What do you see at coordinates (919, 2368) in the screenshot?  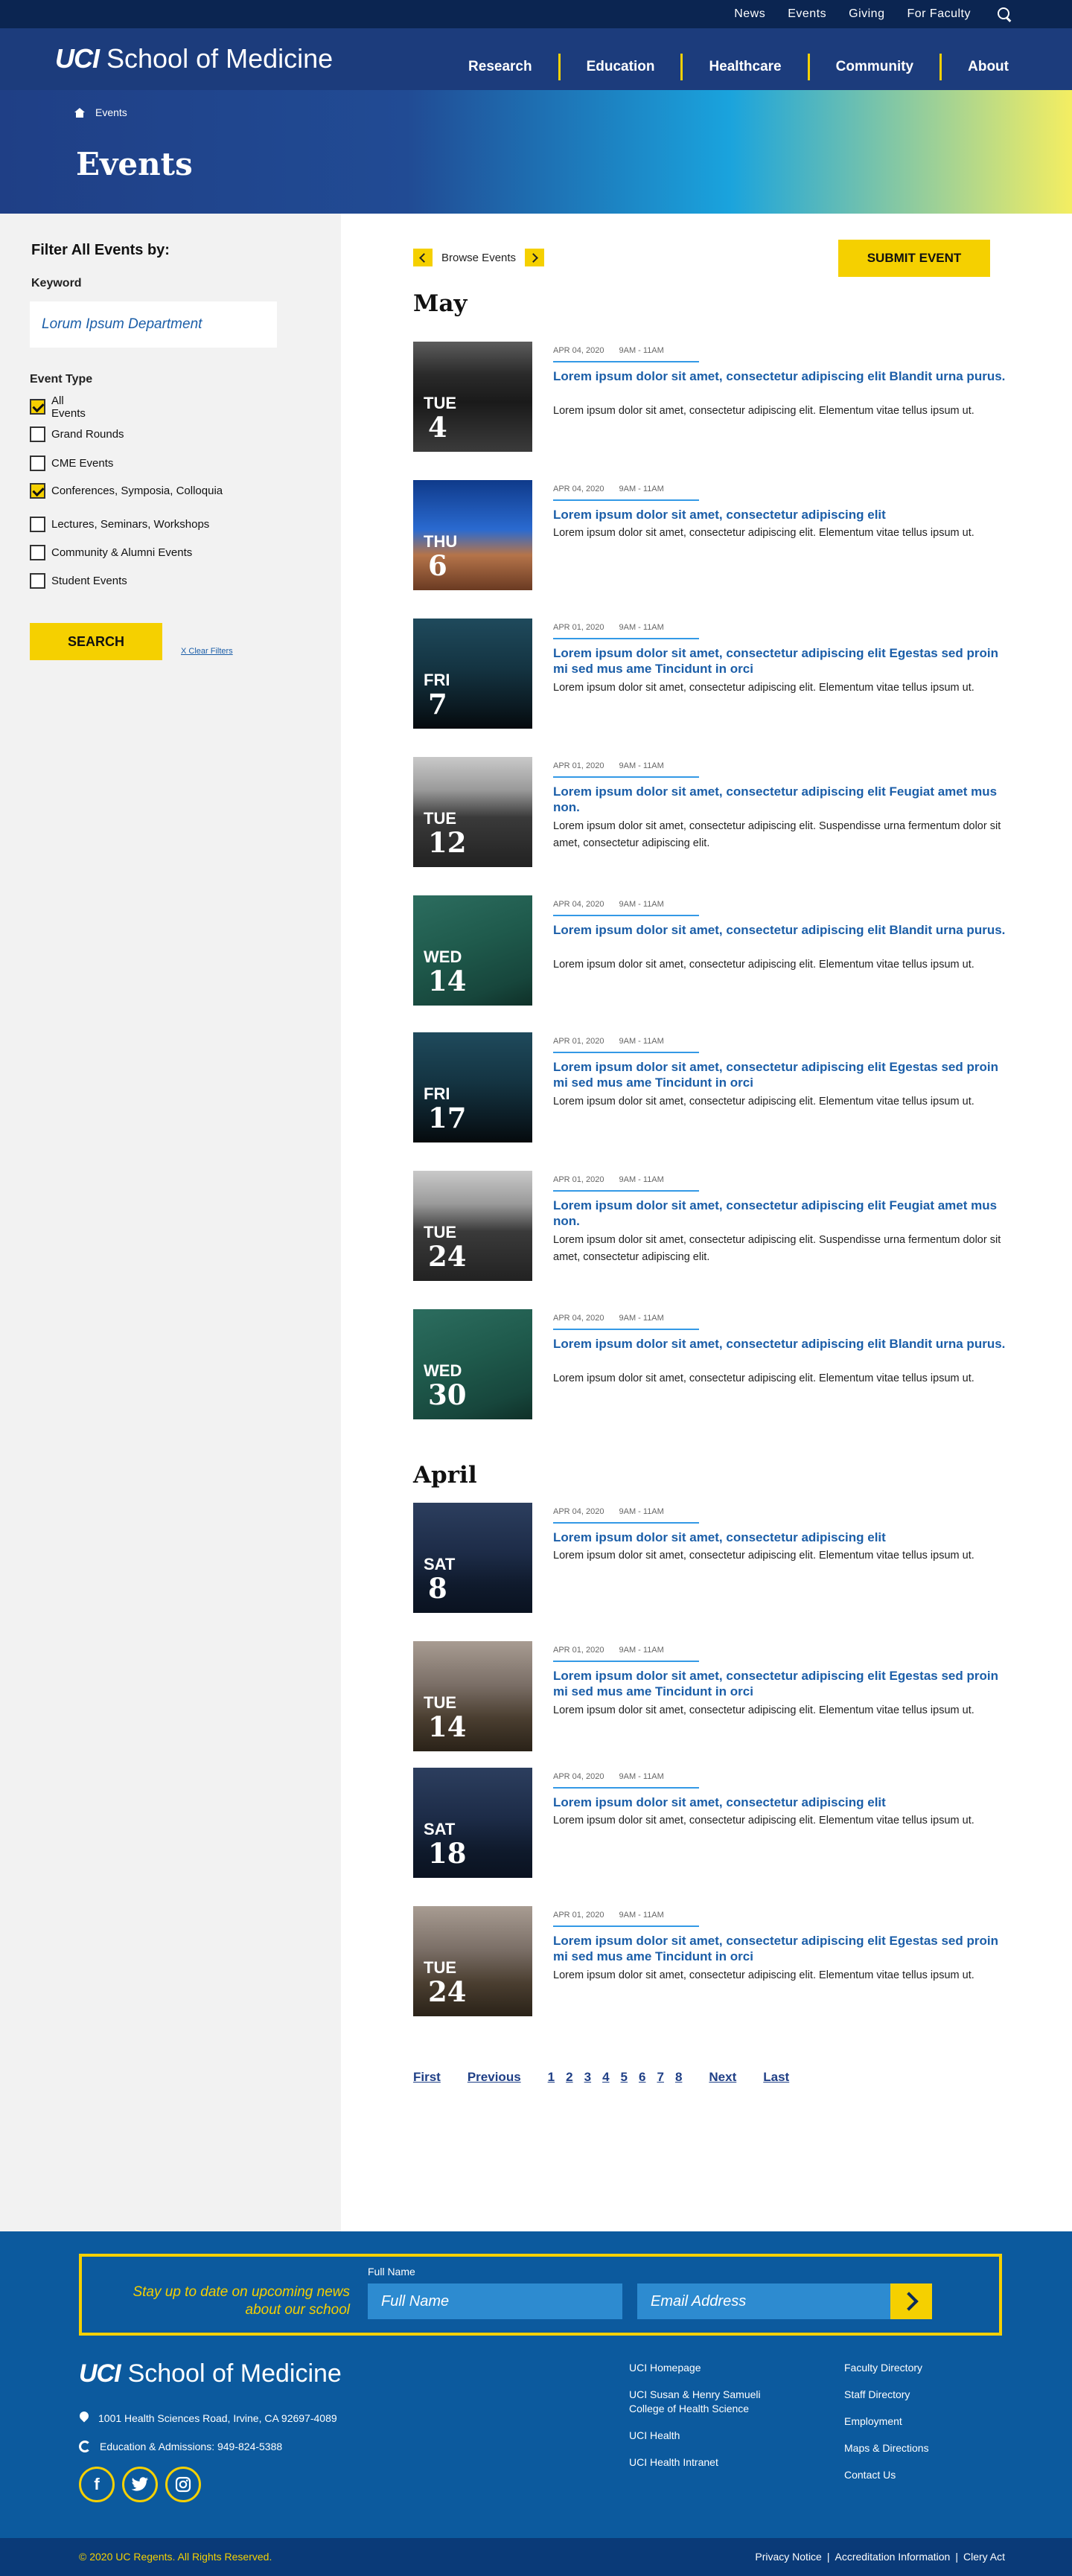 I see `footer-link-faculty-directory: Faculty Directory` at bounding box center [919, 2368].